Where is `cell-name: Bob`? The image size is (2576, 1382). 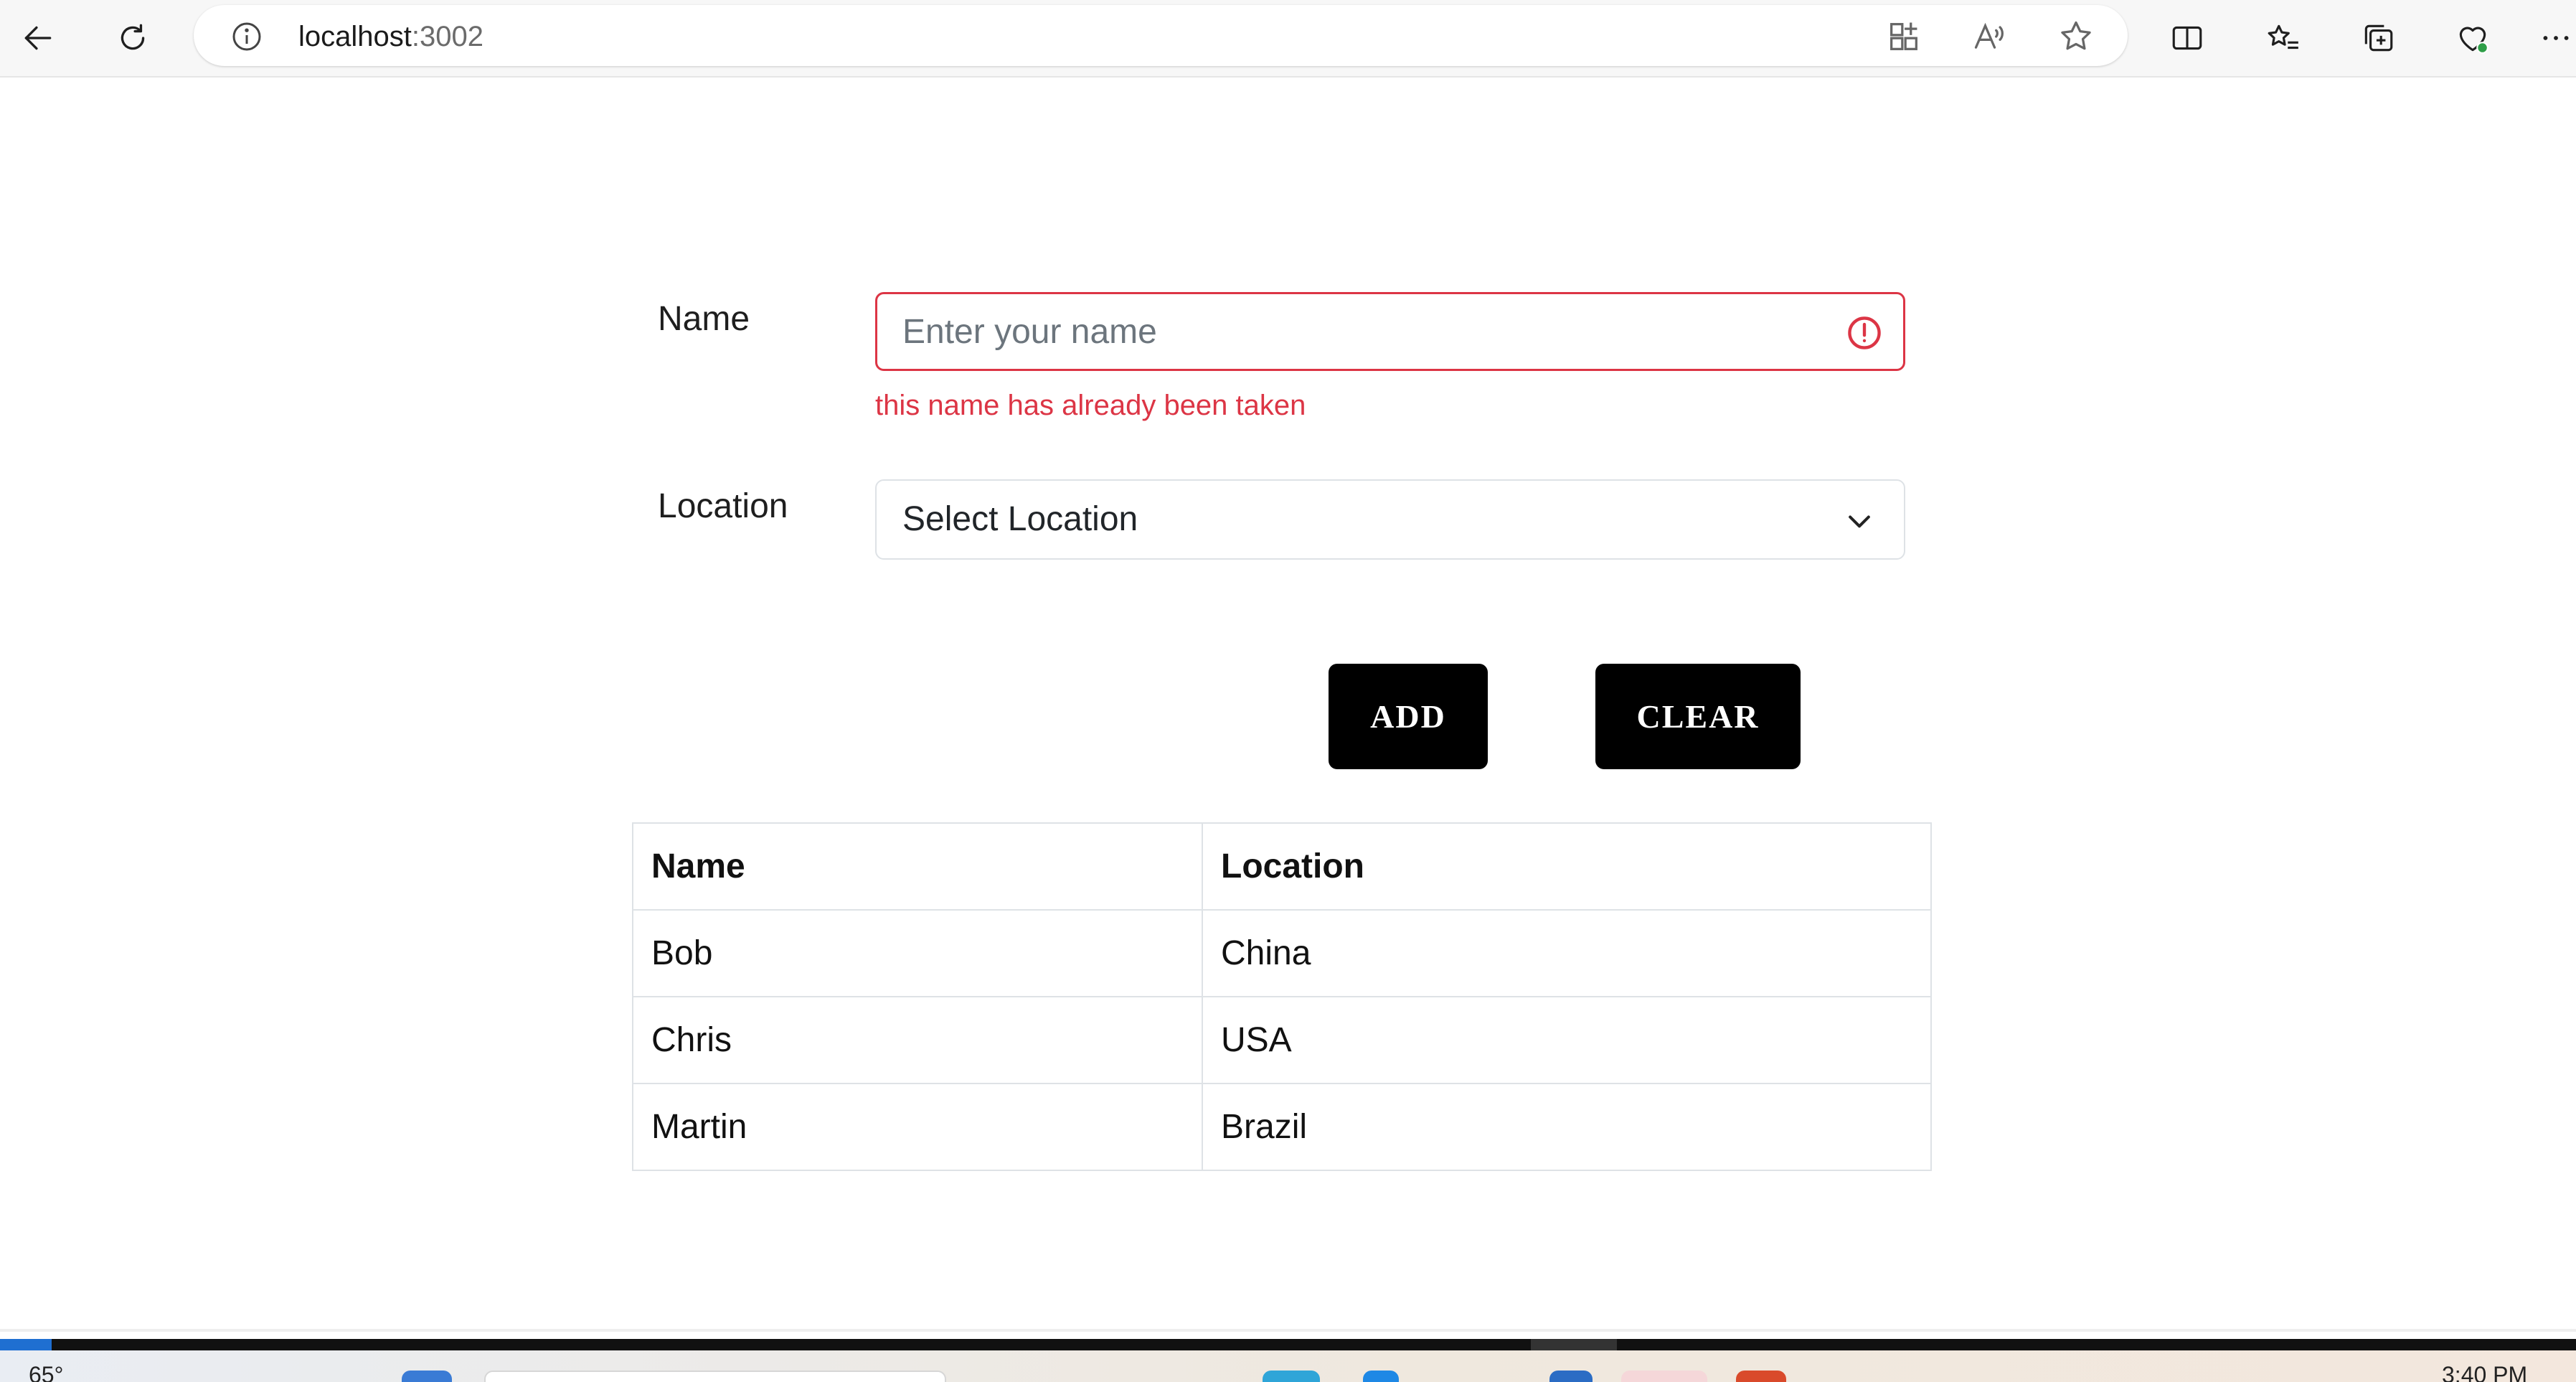 cell-name: Bob is located at coordinates (917, 953).